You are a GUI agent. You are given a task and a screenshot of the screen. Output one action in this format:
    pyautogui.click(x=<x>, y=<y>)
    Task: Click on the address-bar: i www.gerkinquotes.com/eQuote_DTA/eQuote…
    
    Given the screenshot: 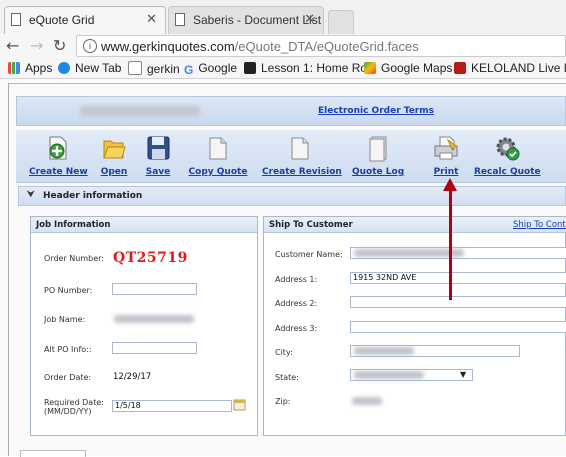 What is the action you would take?
    pyautogui.click(x=321, y=46)
    